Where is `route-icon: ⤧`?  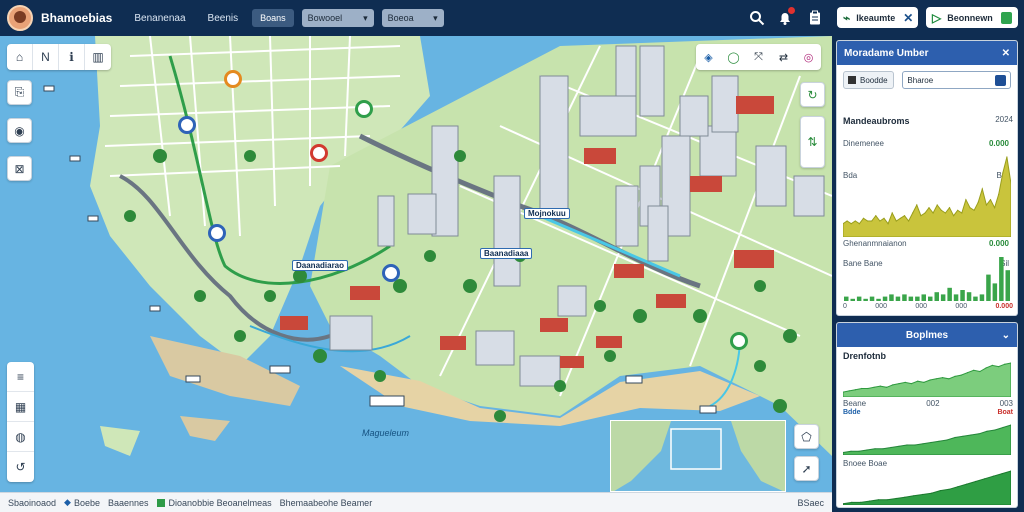
route-icon: ⤧ is located at coordinates (758, 57).